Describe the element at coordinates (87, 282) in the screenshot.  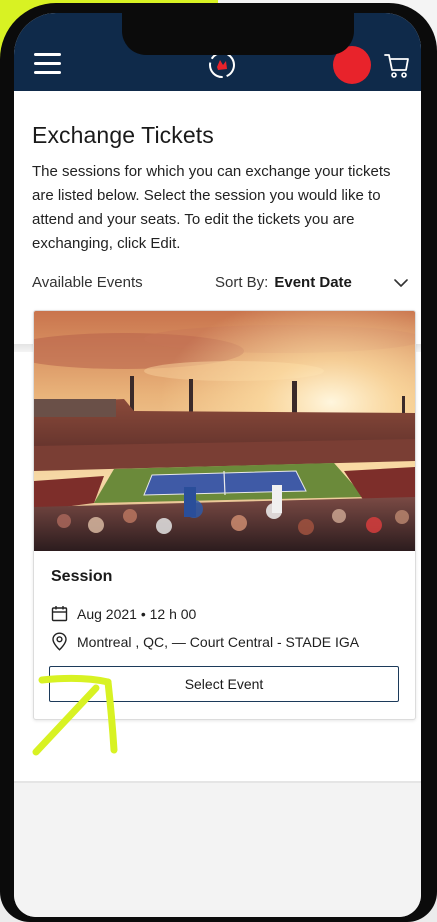
I see `available-events-label: Available Events` at that location.